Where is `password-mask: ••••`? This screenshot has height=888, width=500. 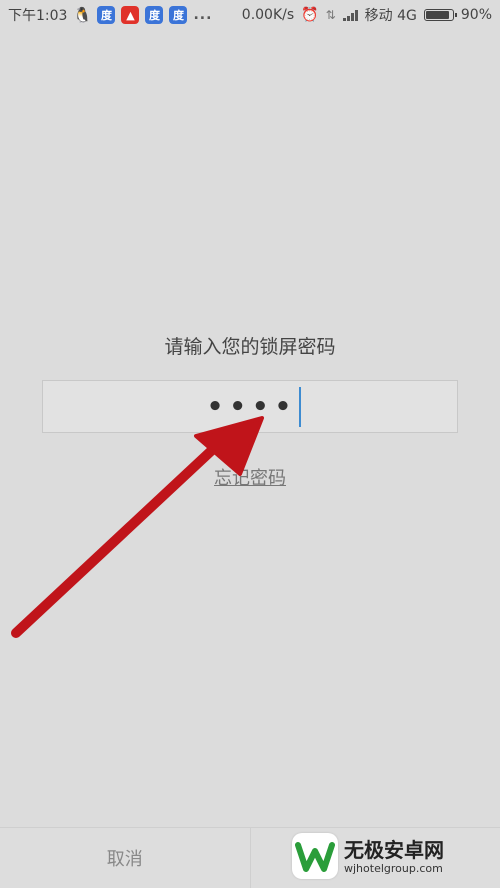
password-mask: •••• is located at coordinates (252, 406).